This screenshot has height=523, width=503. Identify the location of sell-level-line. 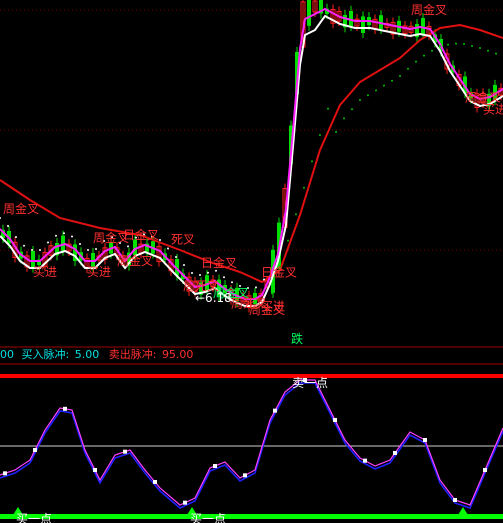
(251, 376).